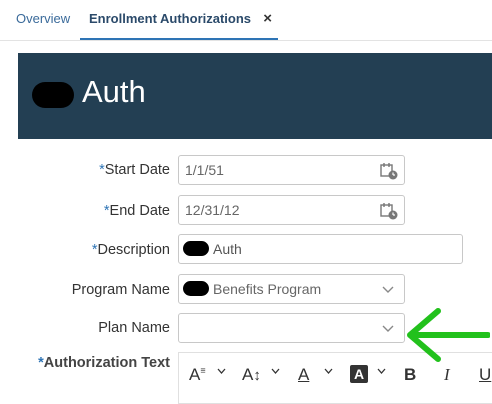  I want to click on description-label: *Description, so click(130, 250).